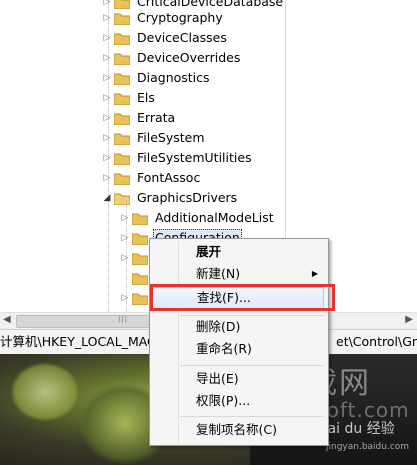  What do you see at coordinates (368, 447) in the screenshot?
I see `baidu-url: jingyan.baidu.com` at bounding box center [368, 447].